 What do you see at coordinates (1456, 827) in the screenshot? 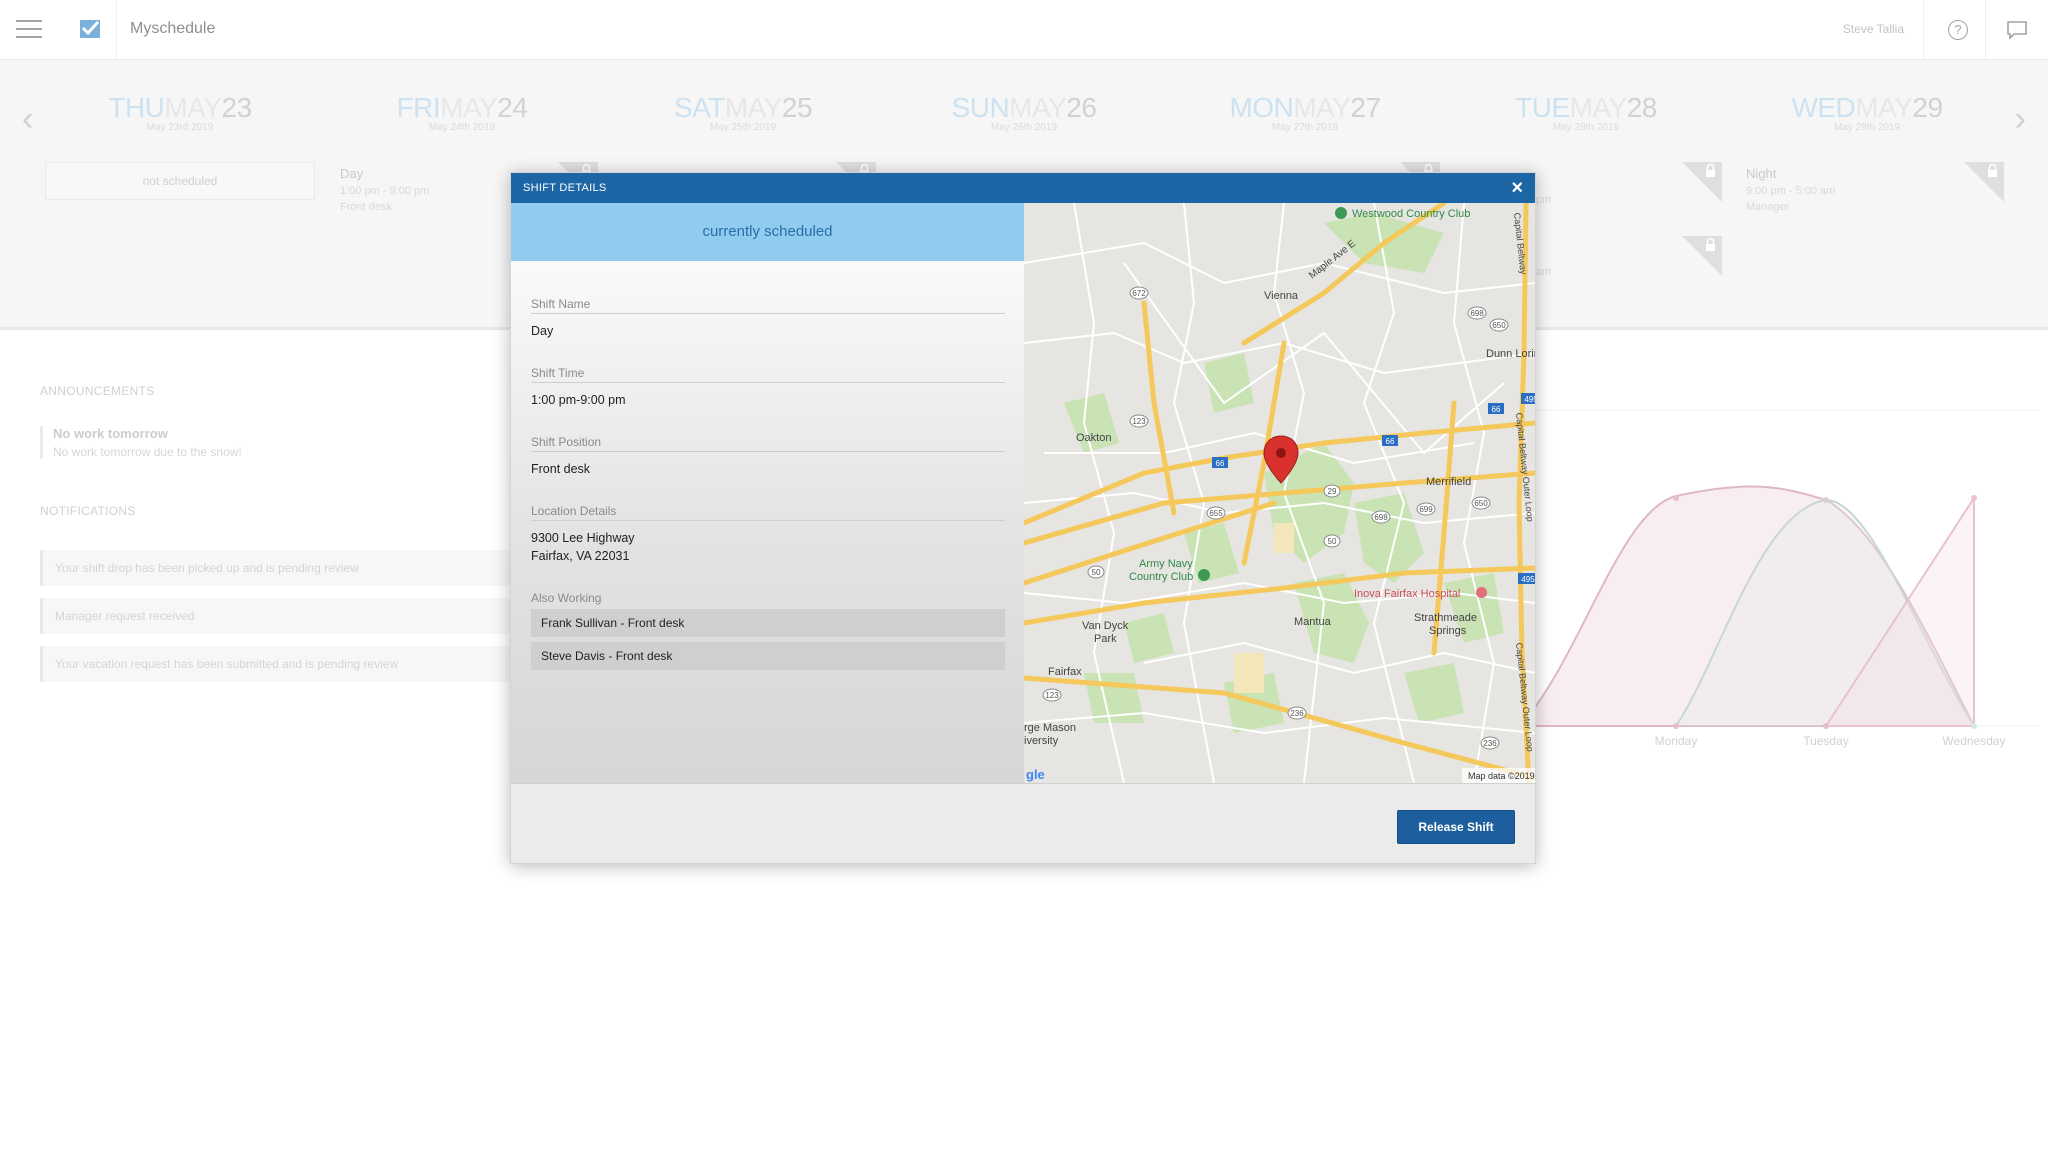
I see `release-shift-button: Release Shift` at bounding box center [1456, 827].